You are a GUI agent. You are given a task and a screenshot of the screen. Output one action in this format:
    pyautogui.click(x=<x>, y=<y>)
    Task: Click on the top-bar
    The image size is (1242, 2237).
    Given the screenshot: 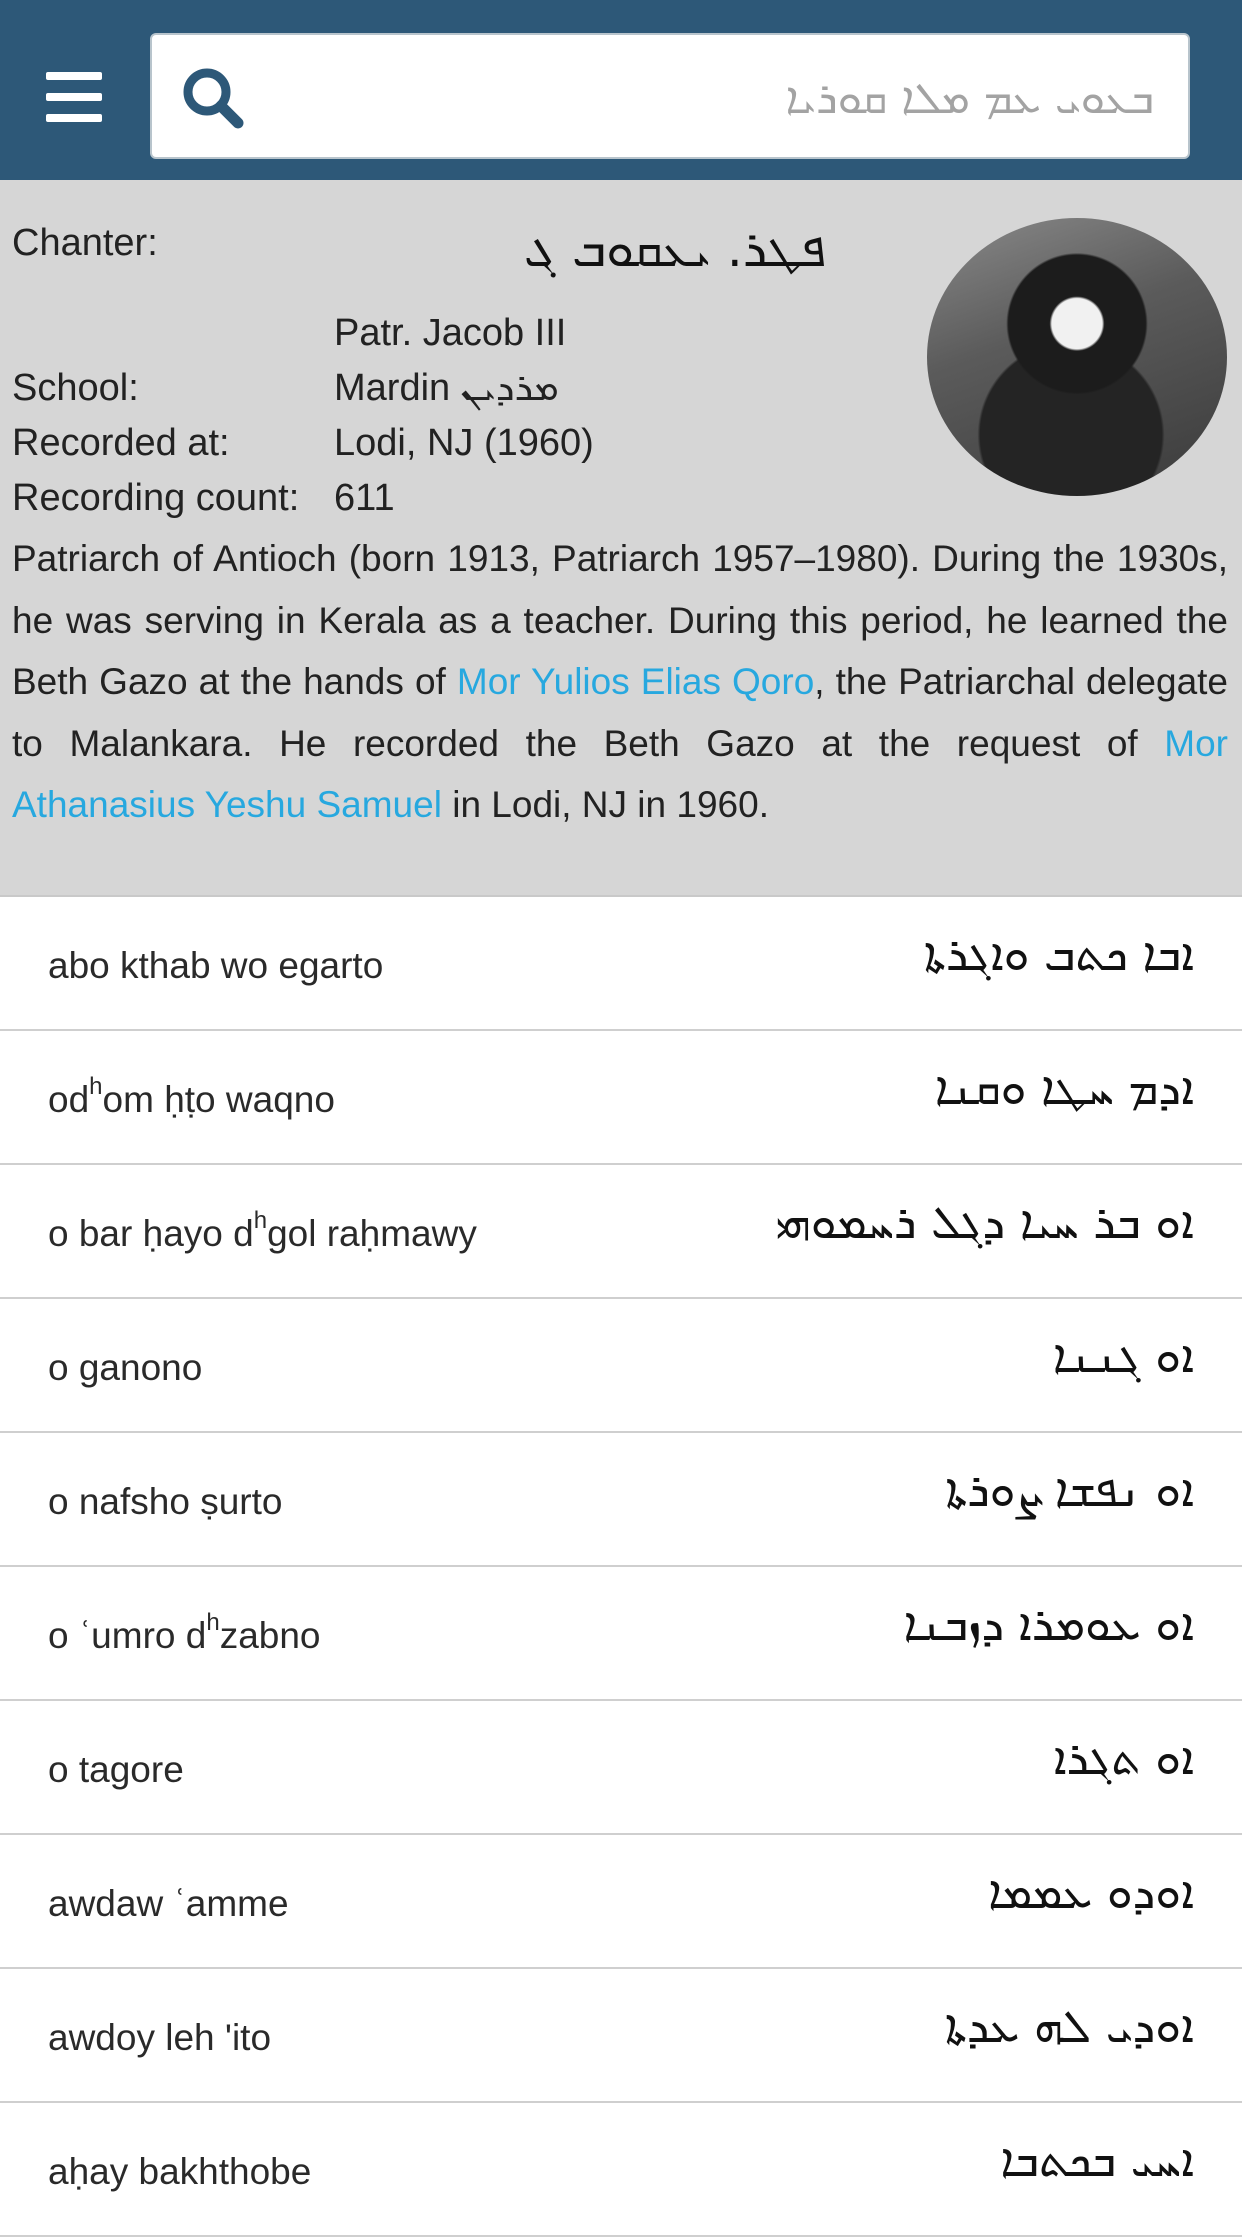 What is the action you would take?
    pyautogui.click(x=621, y=90)
    